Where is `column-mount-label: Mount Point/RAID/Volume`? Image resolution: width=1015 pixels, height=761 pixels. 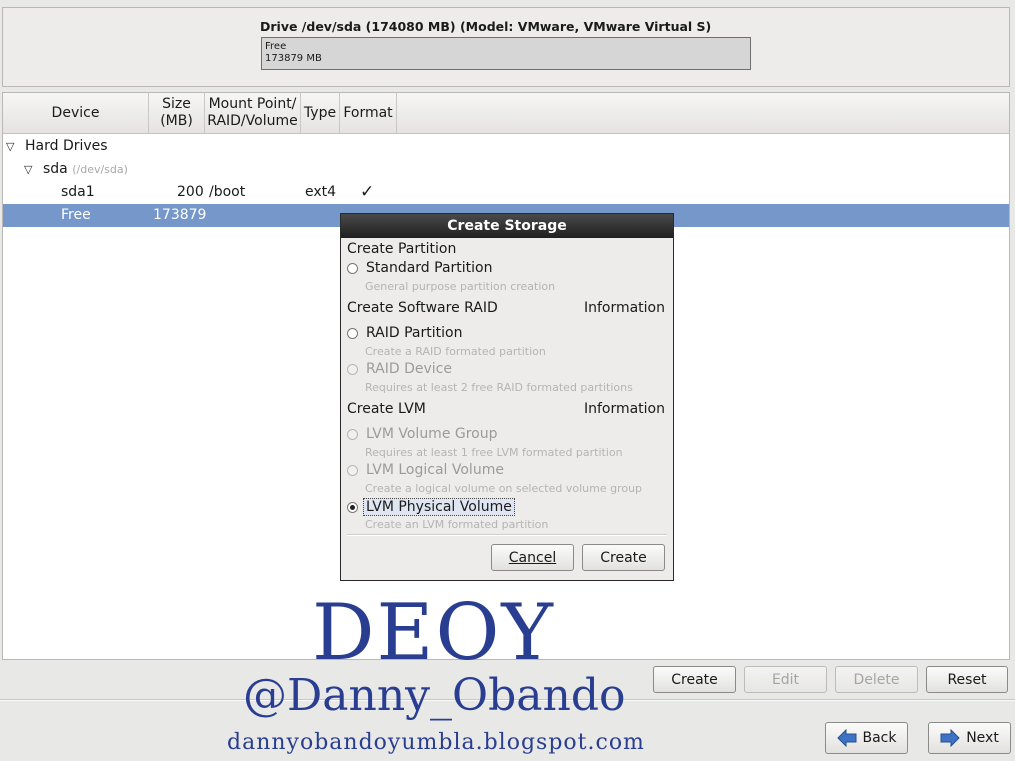
column-mount-label: Mount Point/RAID/Volume is located at coordinates (252, 113).